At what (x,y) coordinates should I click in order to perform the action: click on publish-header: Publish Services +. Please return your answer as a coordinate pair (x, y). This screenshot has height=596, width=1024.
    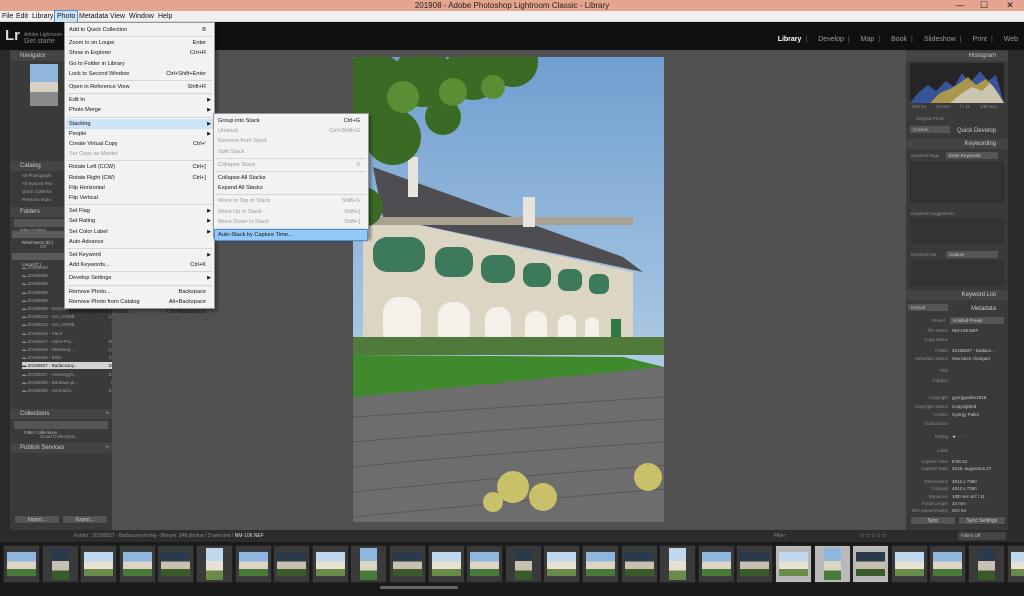
    Looking at the image, I should click on (61, 448).